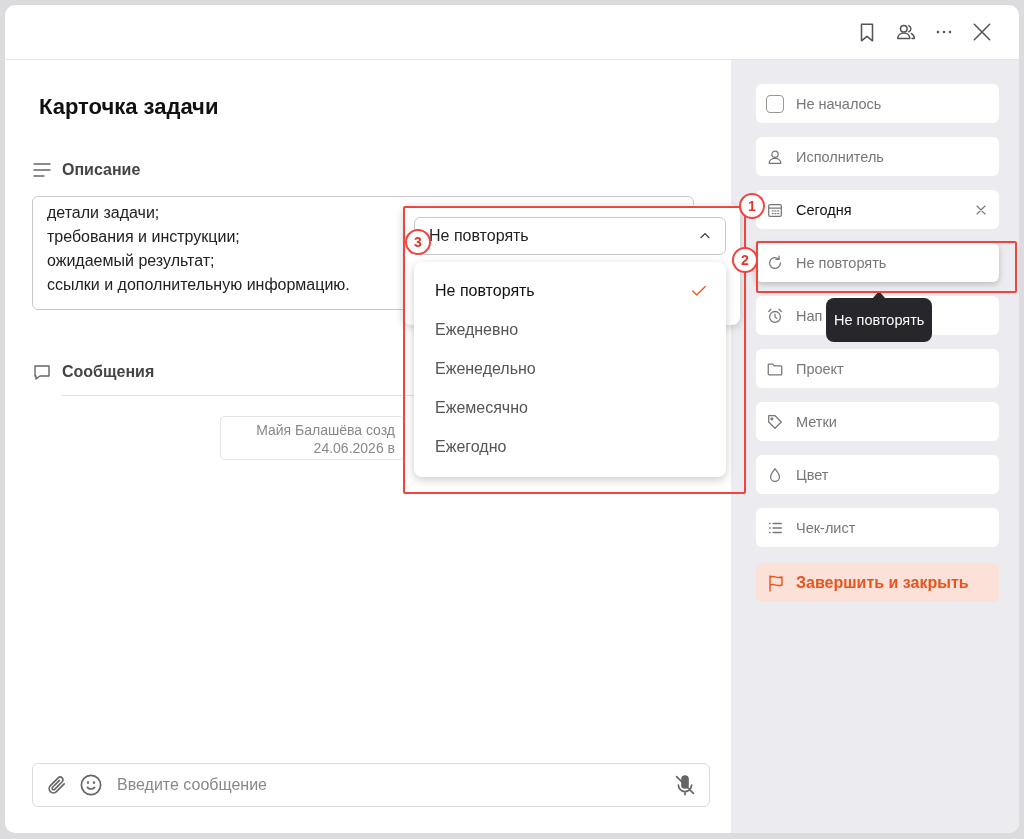 Image resolution: width=1024 pixels, height=839 pixels. I want to click on section-title: Сообщения, so click(108, 372).